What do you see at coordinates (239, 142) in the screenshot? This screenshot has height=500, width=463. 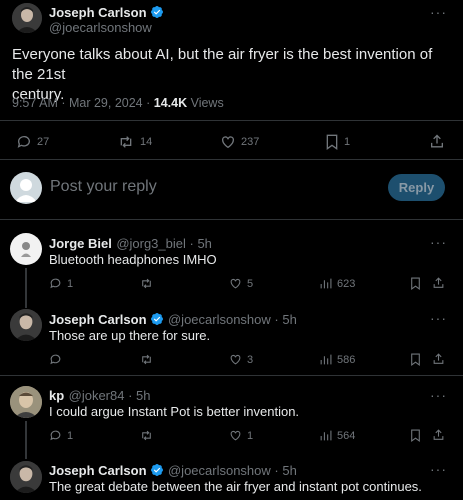 I see `like-stat: 237` at bounding box center [239, 142].